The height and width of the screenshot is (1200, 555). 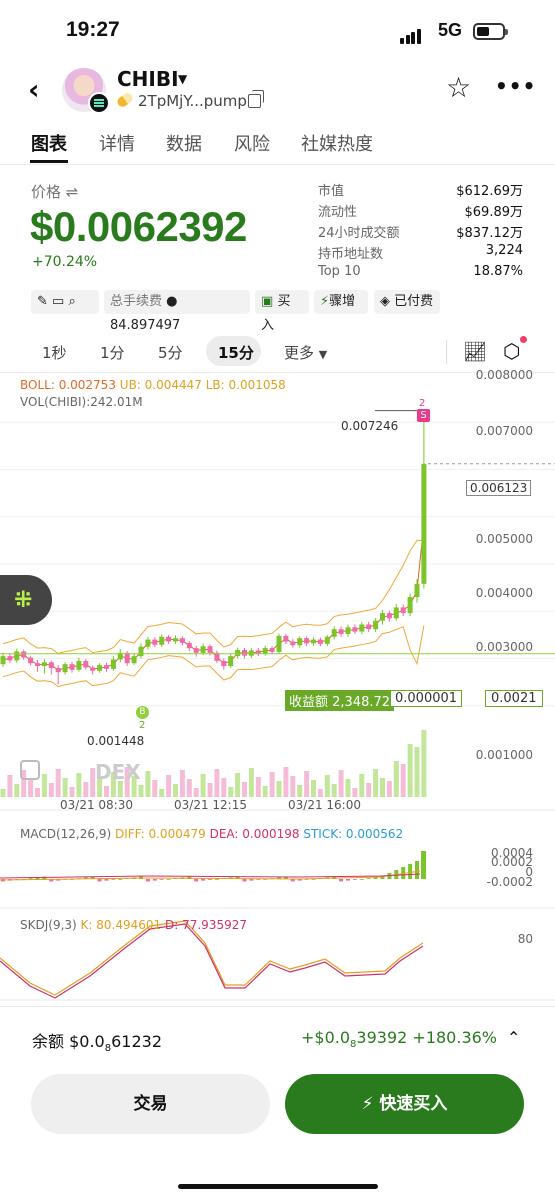 What do you see at coordinates (277, 1006) in the screenshot?
I see `divider` at bounding box center [277, 1006].